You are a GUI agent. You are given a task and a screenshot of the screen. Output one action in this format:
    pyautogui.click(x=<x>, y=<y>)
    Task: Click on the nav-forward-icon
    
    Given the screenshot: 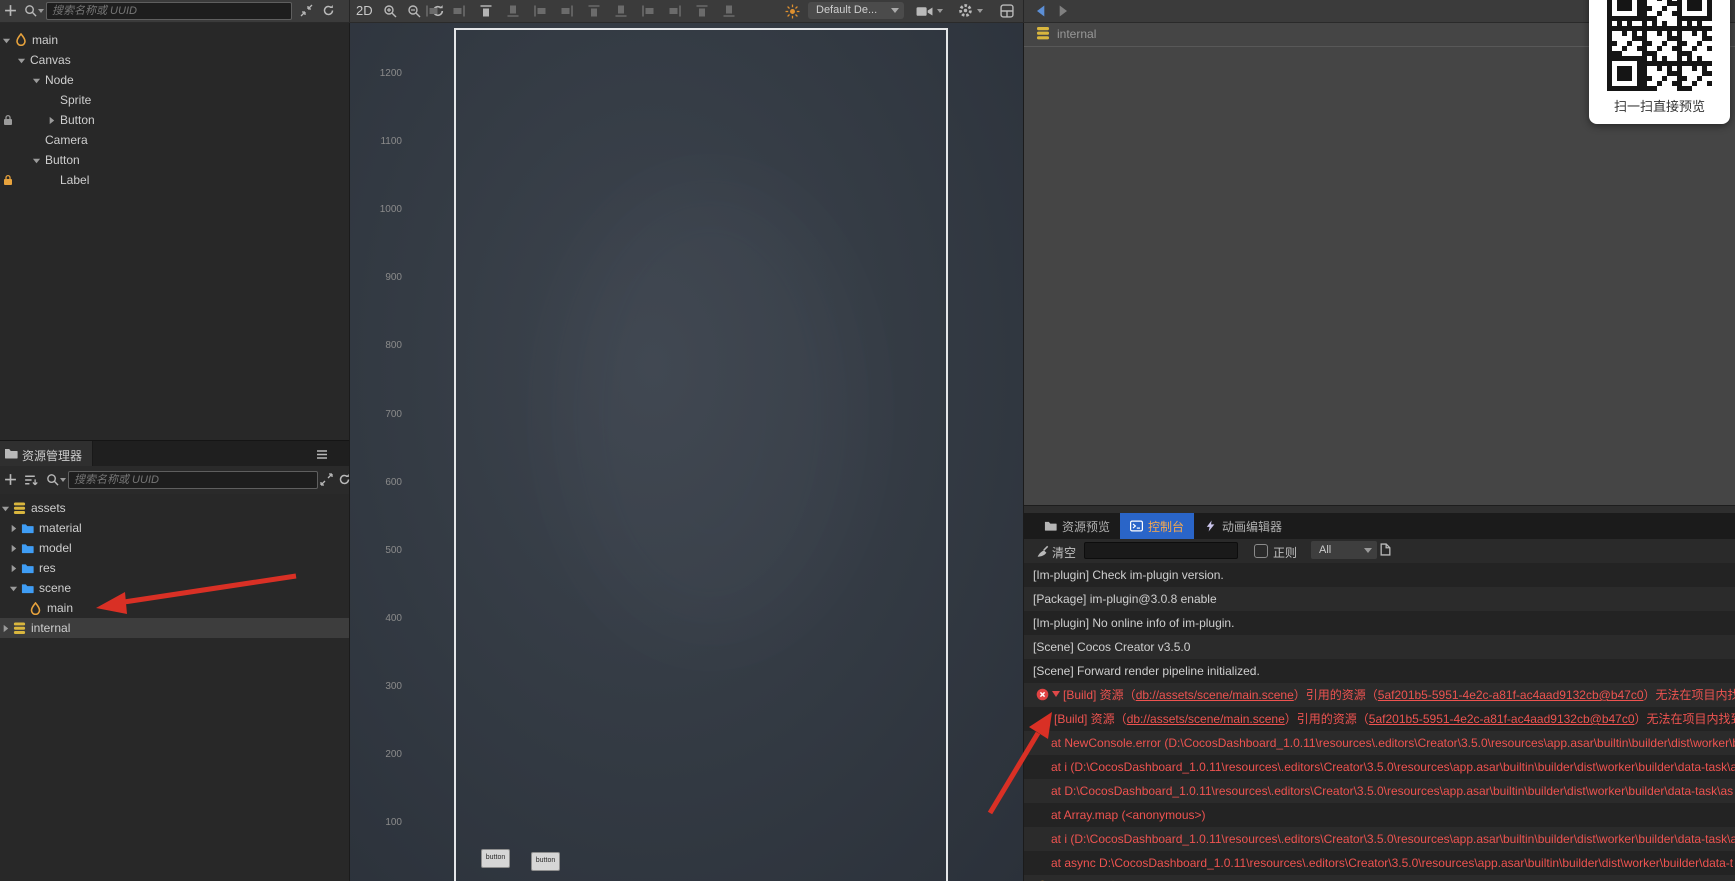 What is the action you would take?
    pyautogui.click(x=1063, y=11)
    